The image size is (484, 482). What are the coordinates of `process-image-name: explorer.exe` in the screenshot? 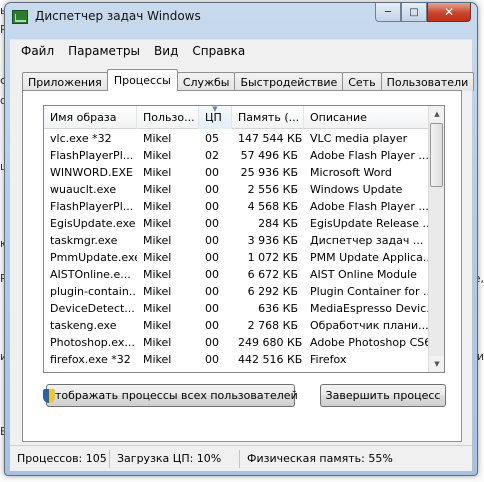 It's located at (90, 371).